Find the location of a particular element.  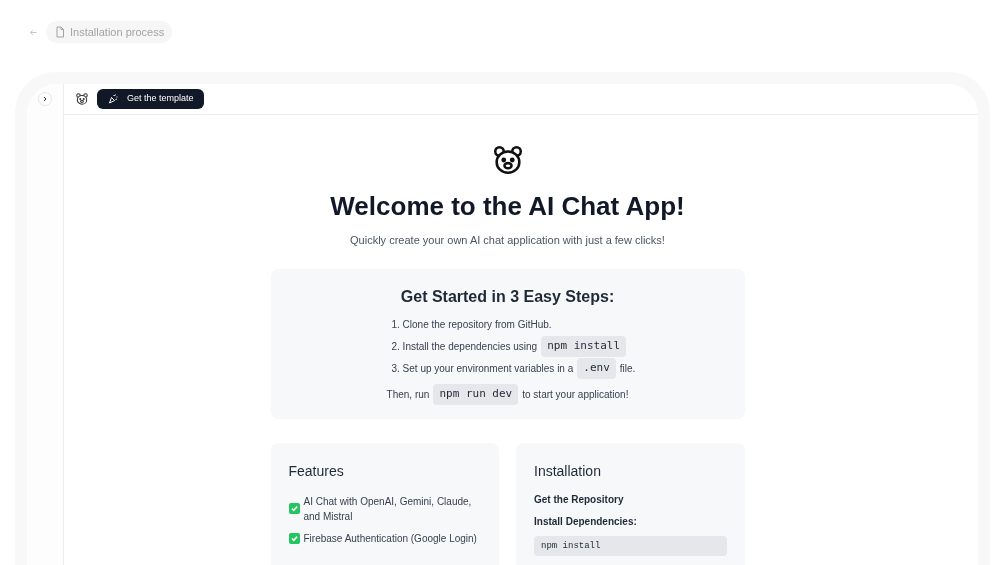

breadcrumb-label: Installation process is located at coordinates (117, 32).